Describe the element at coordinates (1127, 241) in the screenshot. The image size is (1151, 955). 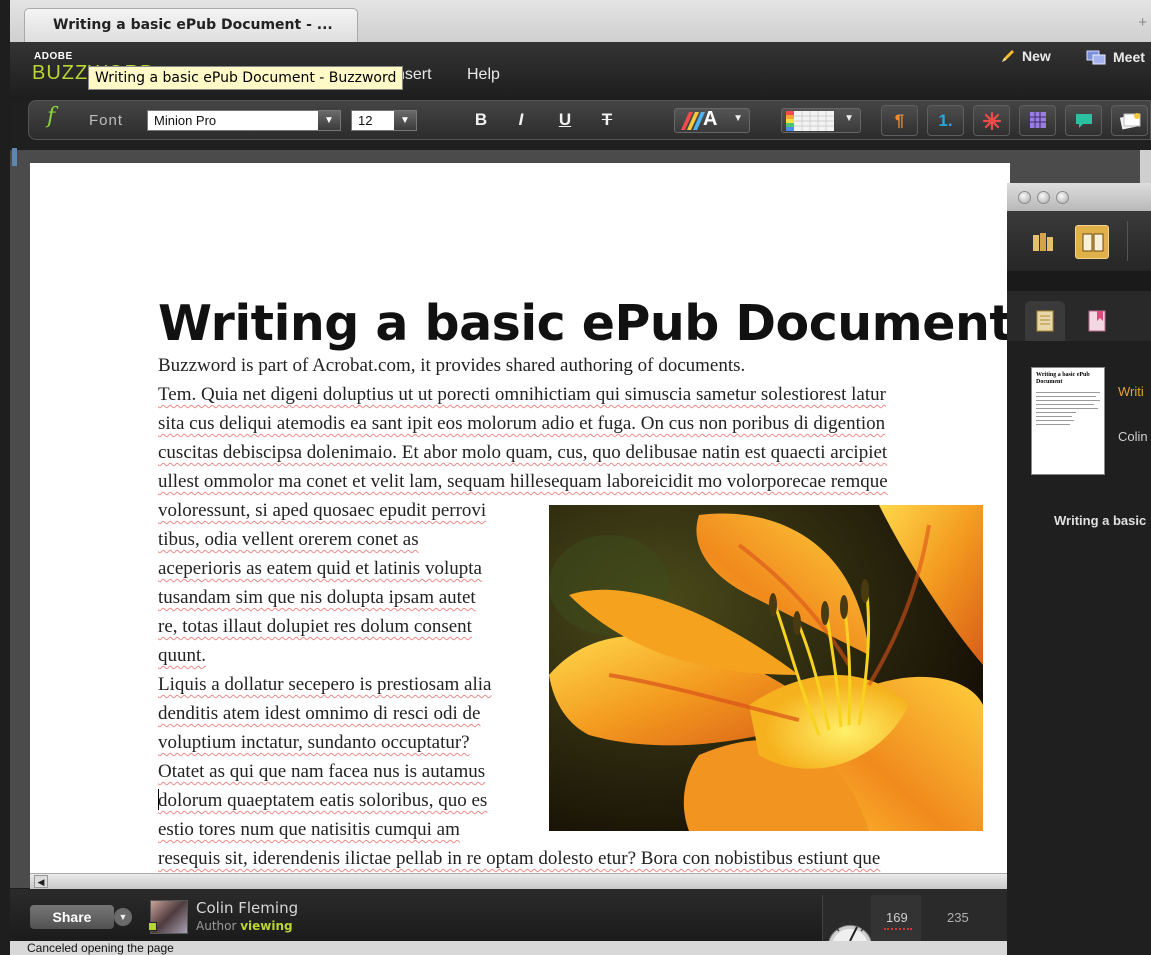
I see `toolbar-divider` at that location.